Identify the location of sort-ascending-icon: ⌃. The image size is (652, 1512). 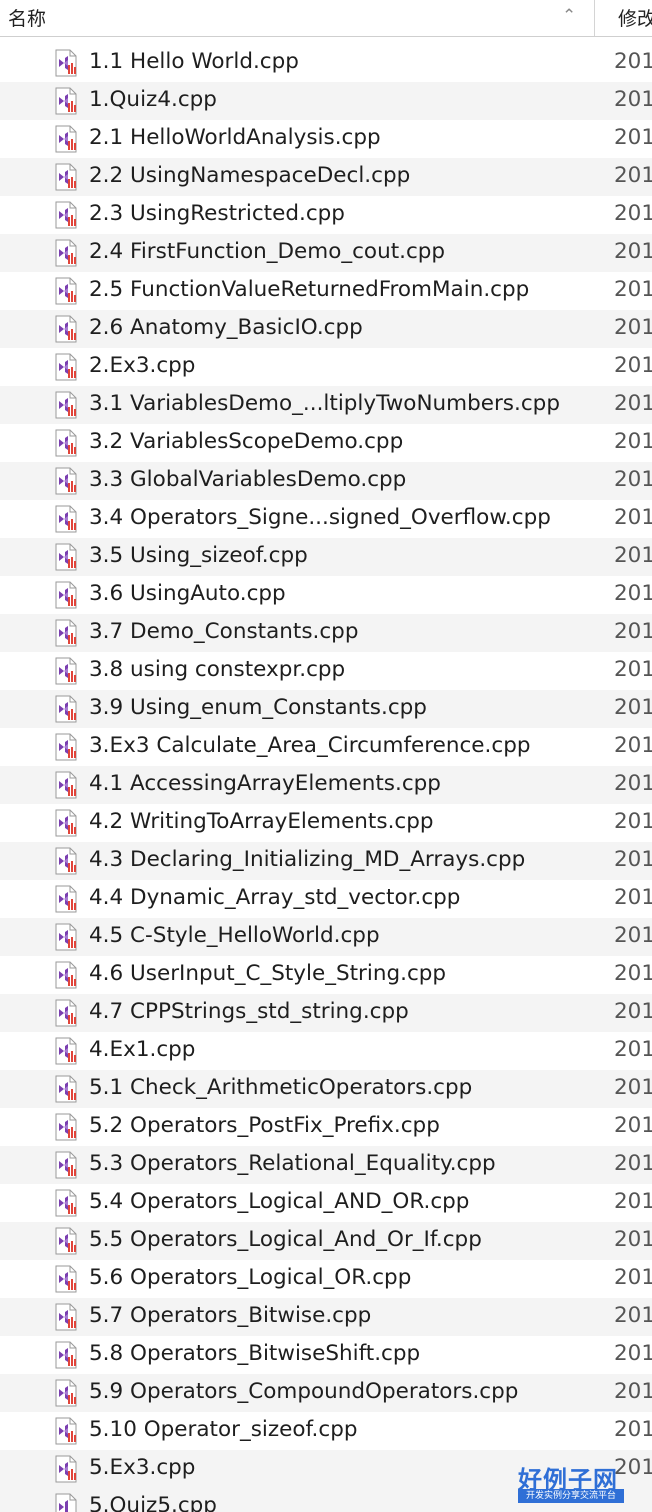
(569, 16).